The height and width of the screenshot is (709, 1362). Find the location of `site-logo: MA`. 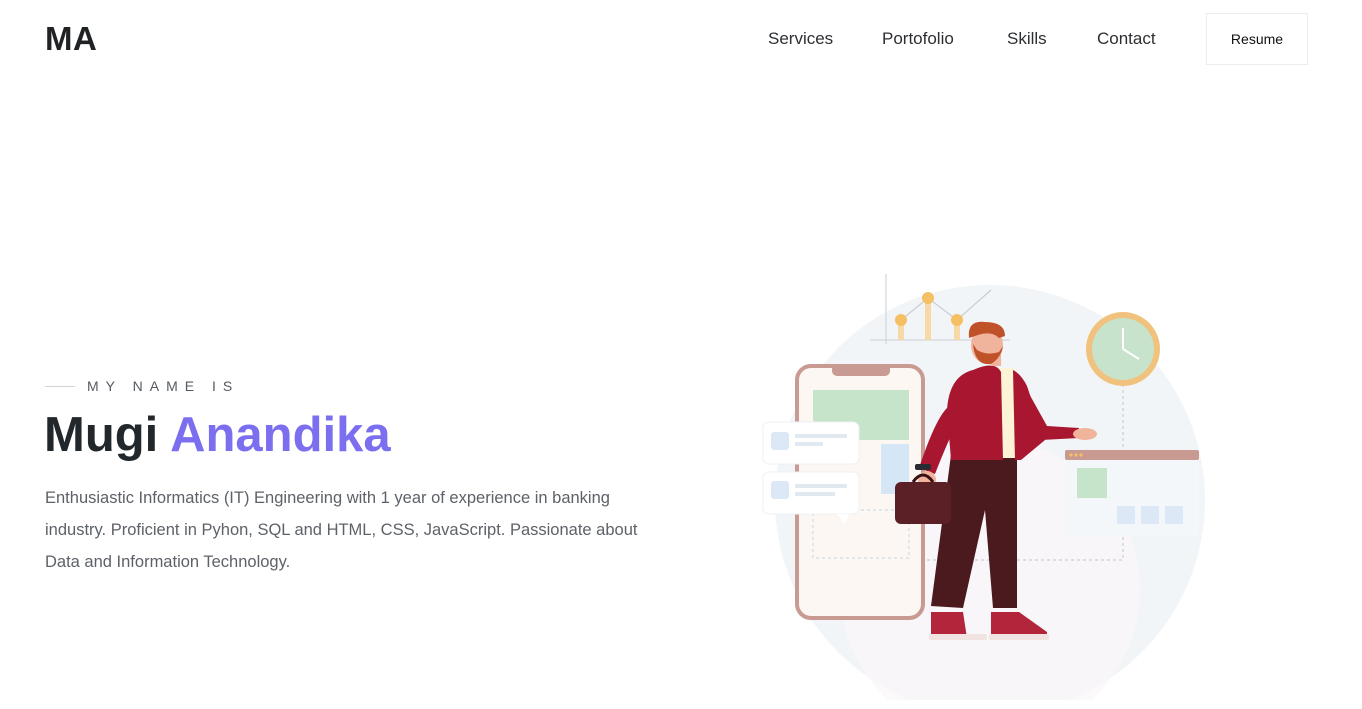

site-logo: MA is located at coordinates (71, 39).